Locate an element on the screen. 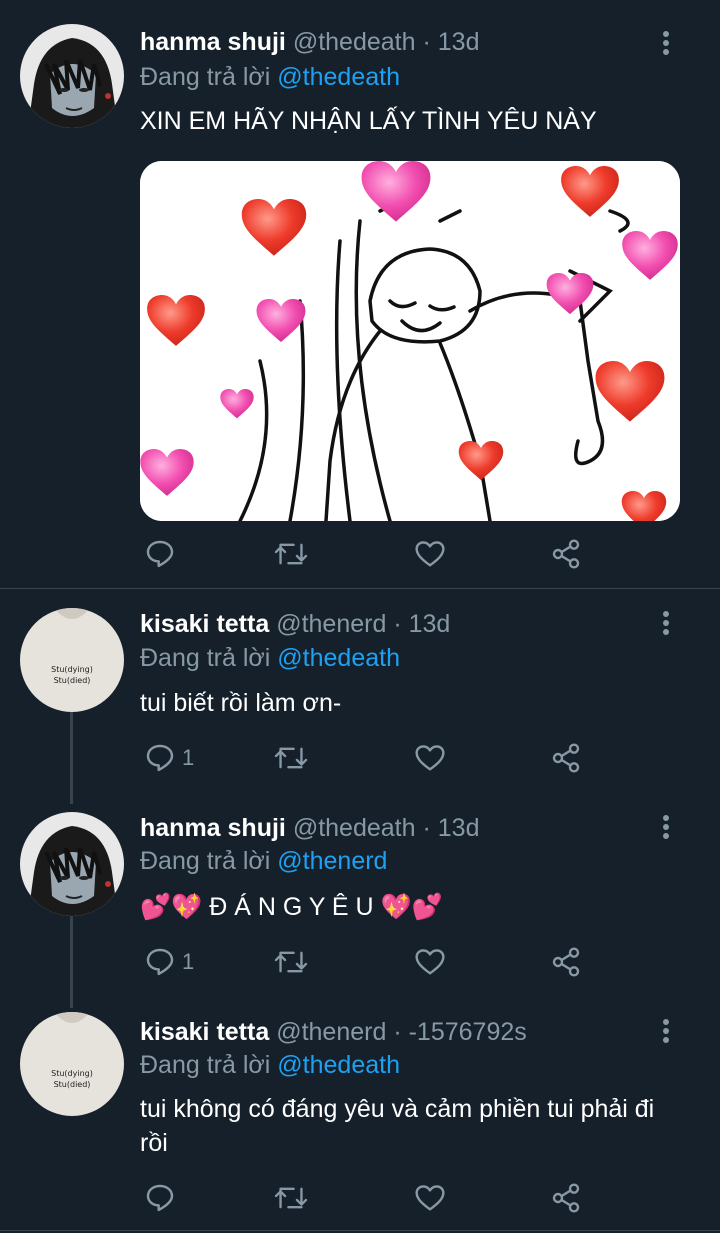 This screenshot has width=720, height=1233. reply-context: Đang trả lời @thenerd is located at coordinates (263, 861).